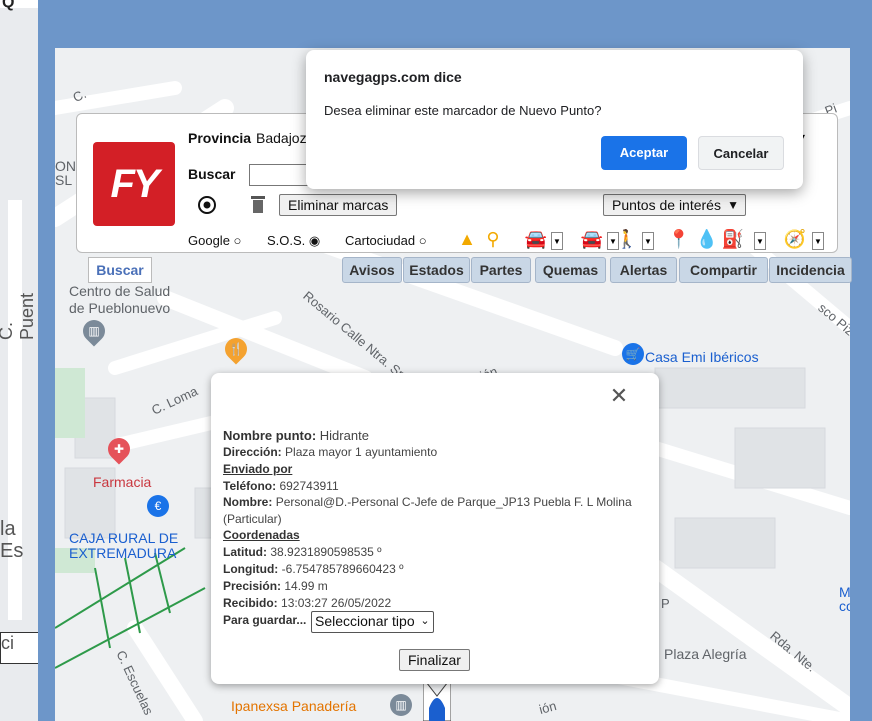  What do you see at coordinates (679, 239) in the screenshot?
I see `map-pin-icon: 📍` at bounding box center [679, 239].